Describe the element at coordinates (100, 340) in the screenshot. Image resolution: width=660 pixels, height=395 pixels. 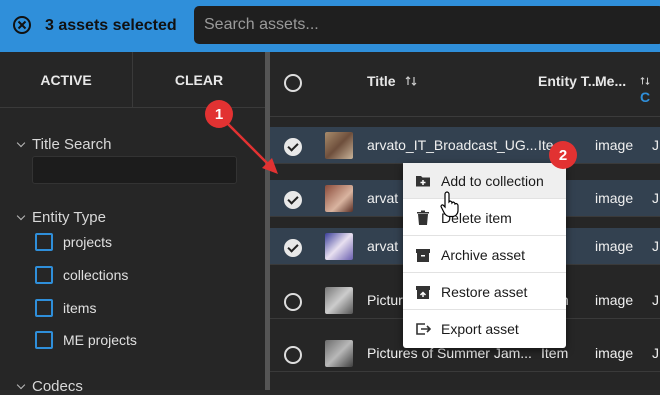
I see `checkbox-label: ME projects` at that location.